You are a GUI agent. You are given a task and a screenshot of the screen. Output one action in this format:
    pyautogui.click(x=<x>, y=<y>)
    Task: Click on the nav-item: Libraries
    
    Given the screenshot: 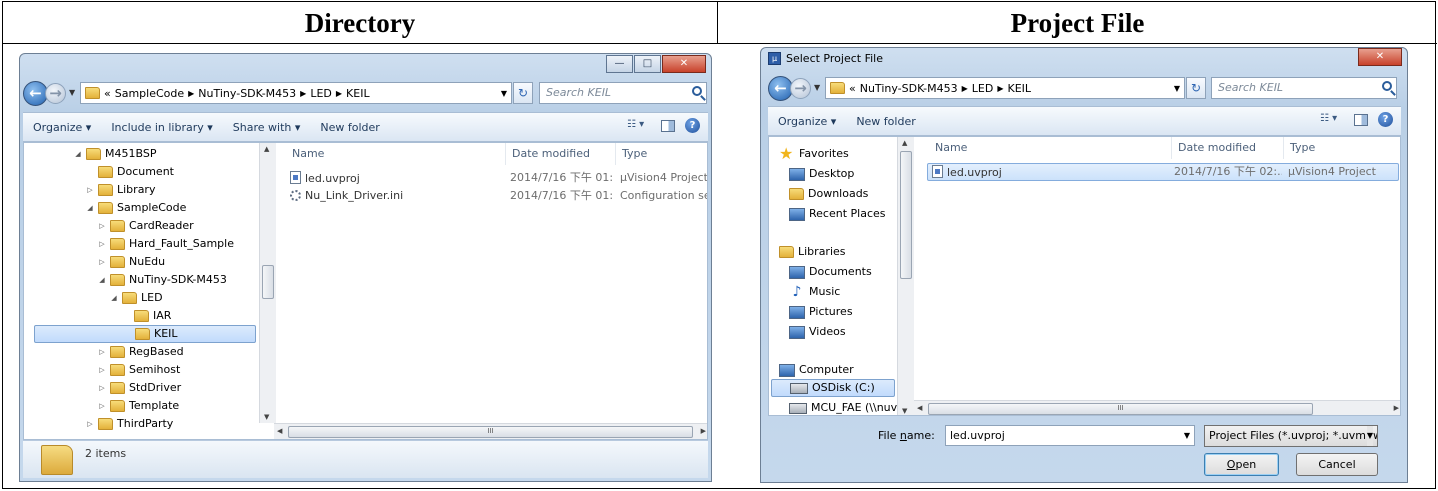 What is the action you would take?
    pyautogui.click(x=812, y=252)
    